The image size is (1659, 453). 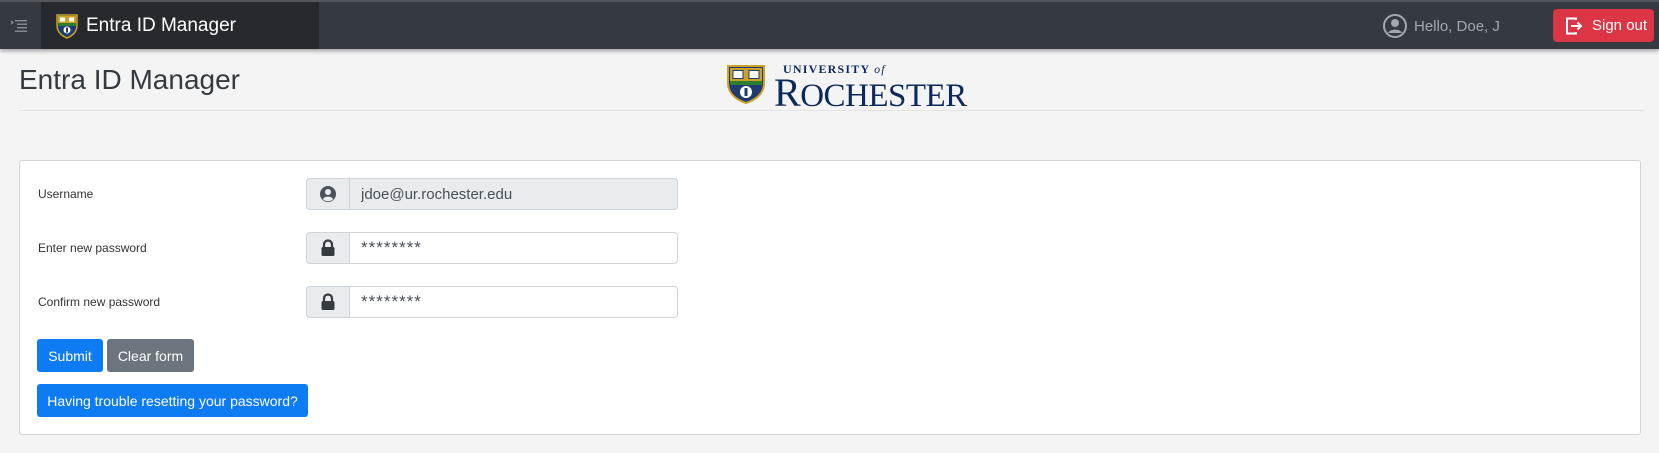 I want to click on university-shield-icon, so click(x=67, y=28).